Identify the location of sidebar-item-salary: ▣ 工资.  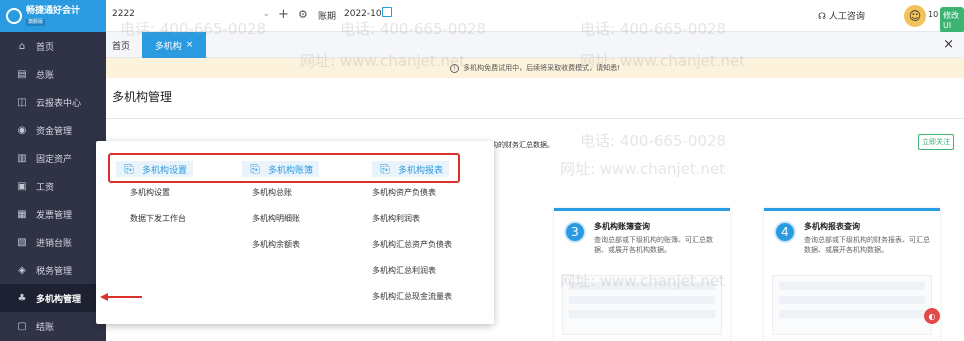
(53, 186).